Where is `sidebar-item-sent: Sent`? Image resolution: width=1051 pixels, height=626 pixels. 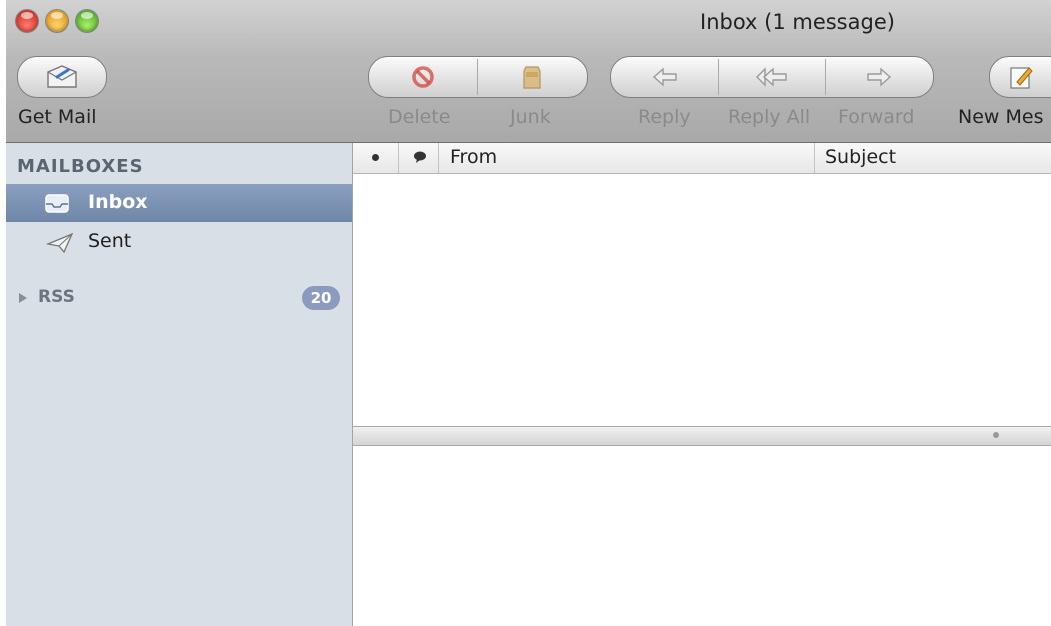 sidebar-item-sent: Sent is located at coordinates (179, 242).